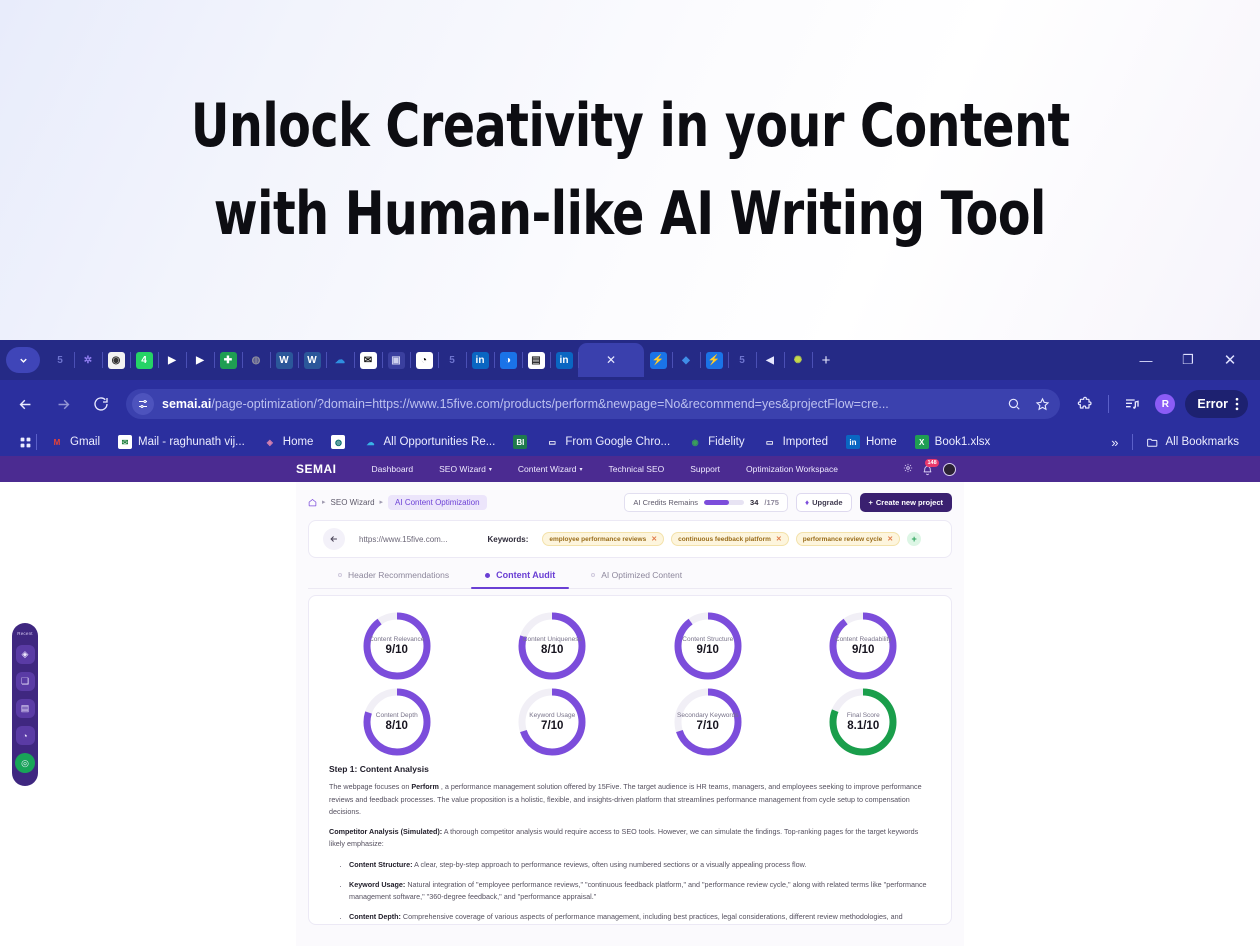 The width and height of the screenshot is (1260, 946). Describe the element at coordinates (25, 633) in the screenshot. I see `dock-title: Recent` at that location.